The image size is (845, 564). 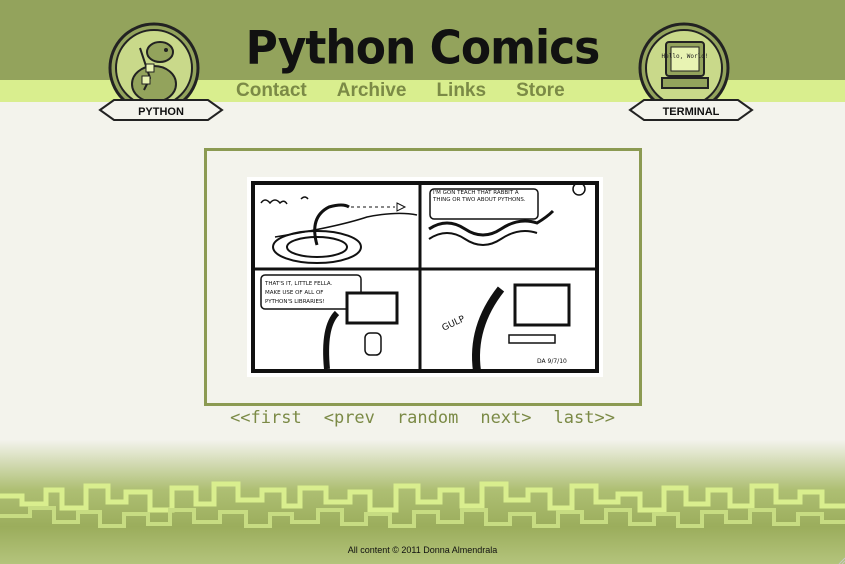 What do you see at coordinates (552, 361) in the screenshot?
I see `comic-signature: DA 9/7/10` at bounding box center [552, 361].